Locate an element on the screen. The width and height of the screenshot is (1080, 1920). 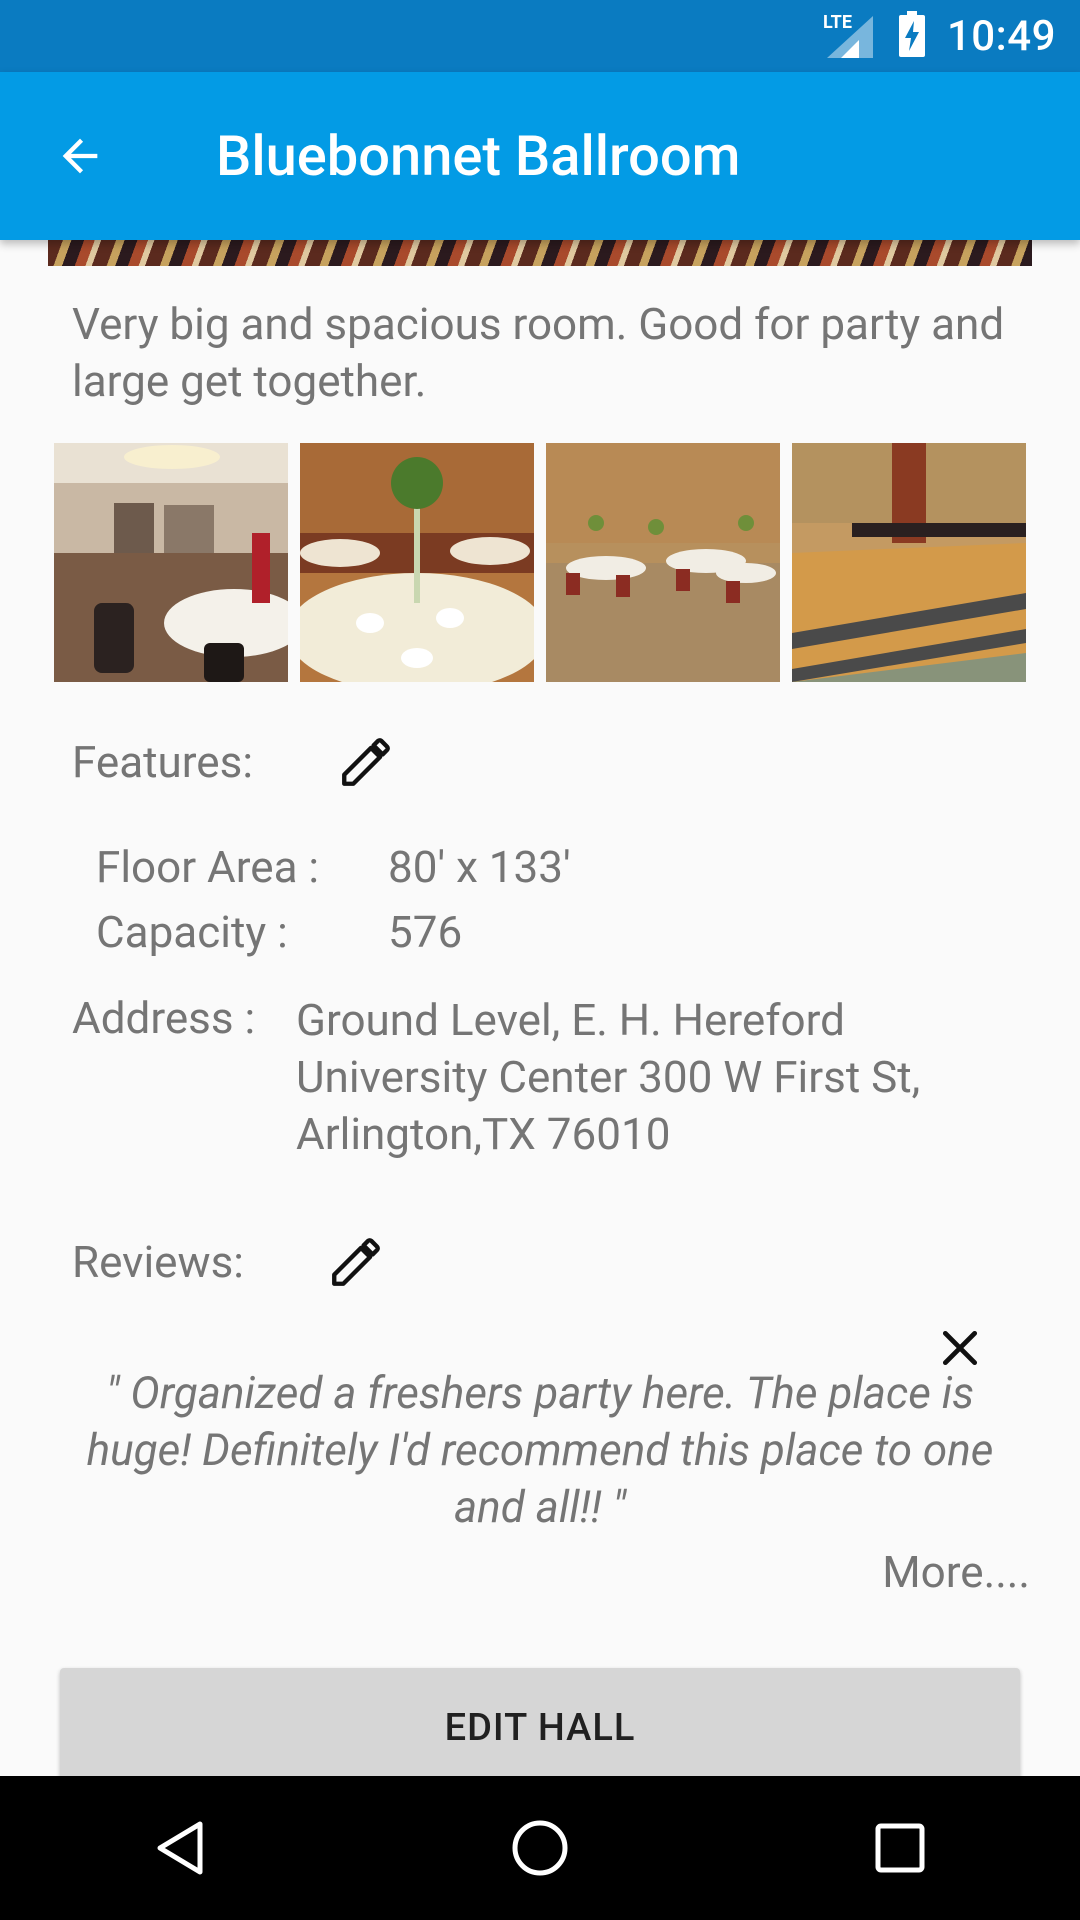
capacity-value: 576 is located at coordinates (425, 932).